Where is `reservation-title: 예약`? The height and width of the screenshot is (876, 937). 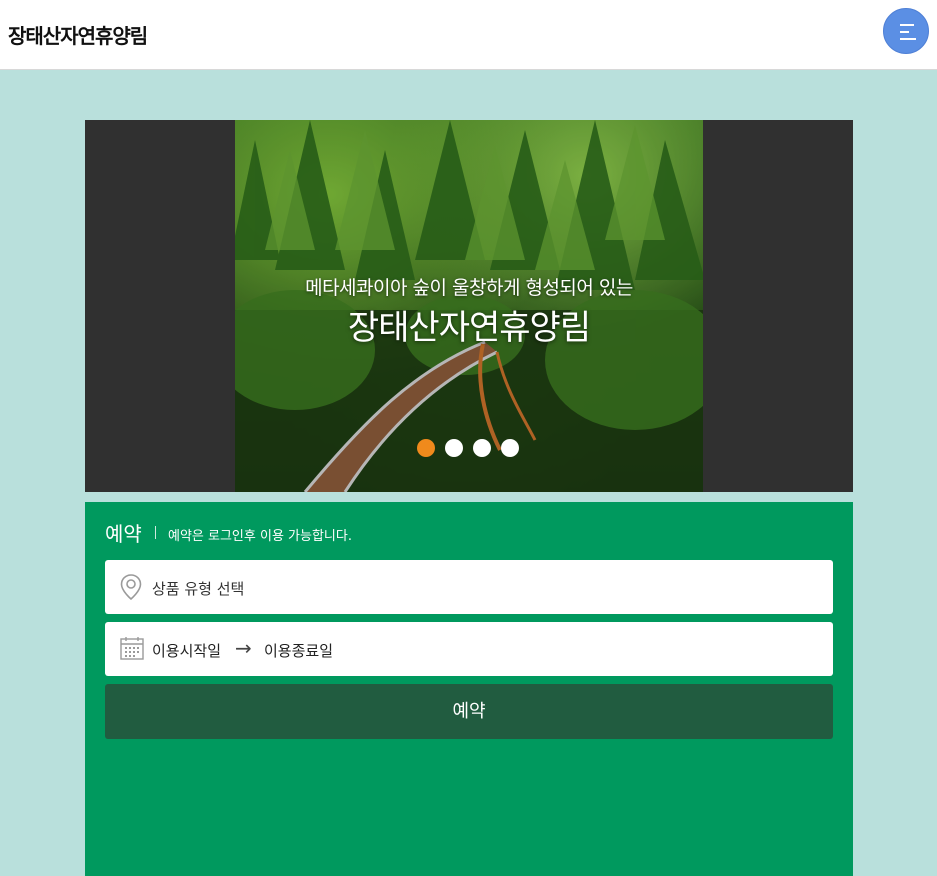 reservation-title: 예약 is located at coordinates (123, 534).